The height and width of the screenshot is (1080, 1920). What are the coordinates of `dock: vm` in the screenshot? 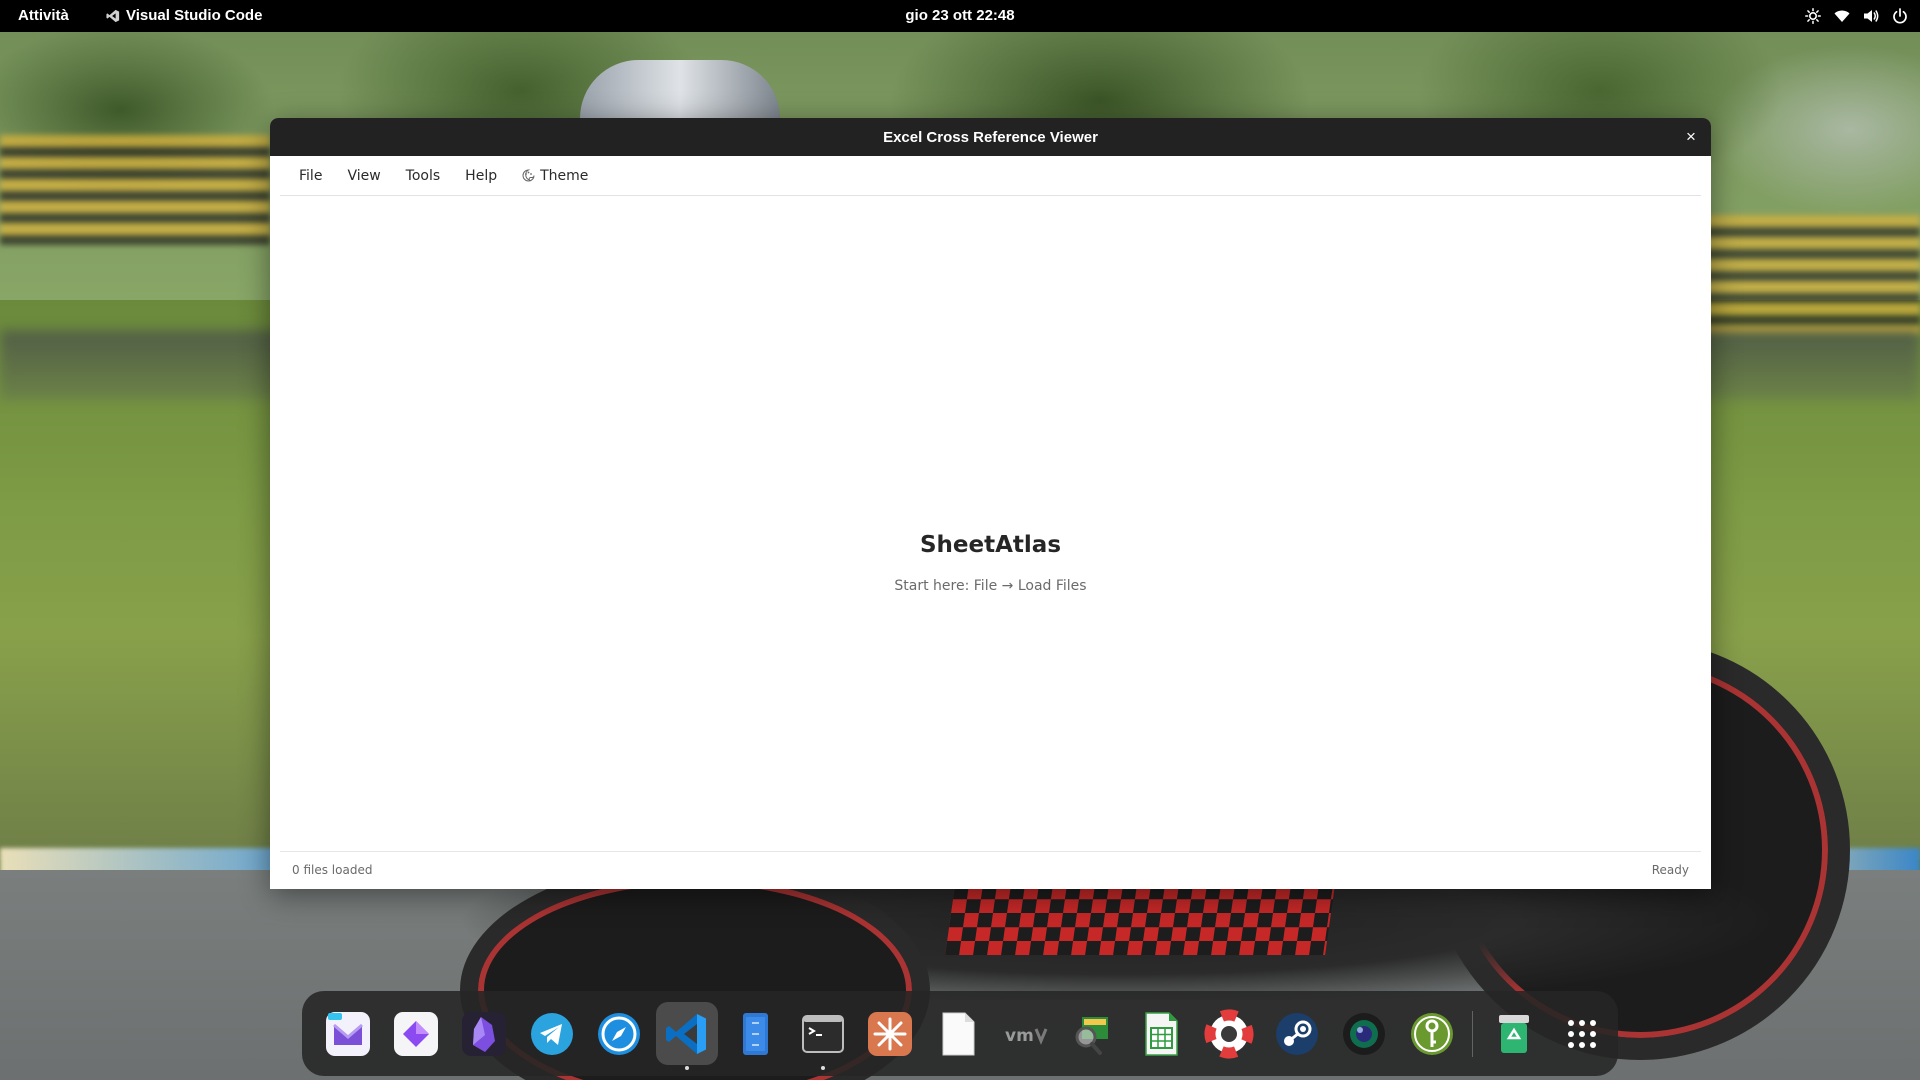 It's located at (960, 1033).